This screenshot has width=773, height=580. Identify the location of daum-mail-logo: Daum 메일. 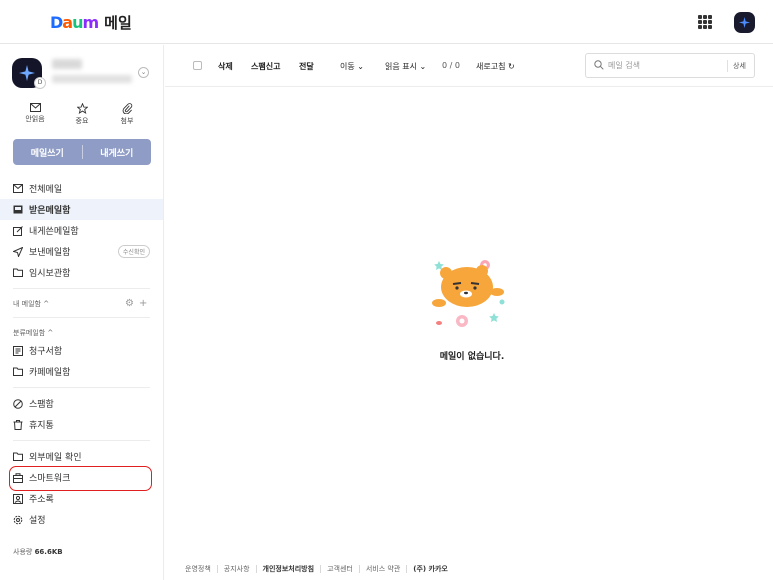
(91, 22).